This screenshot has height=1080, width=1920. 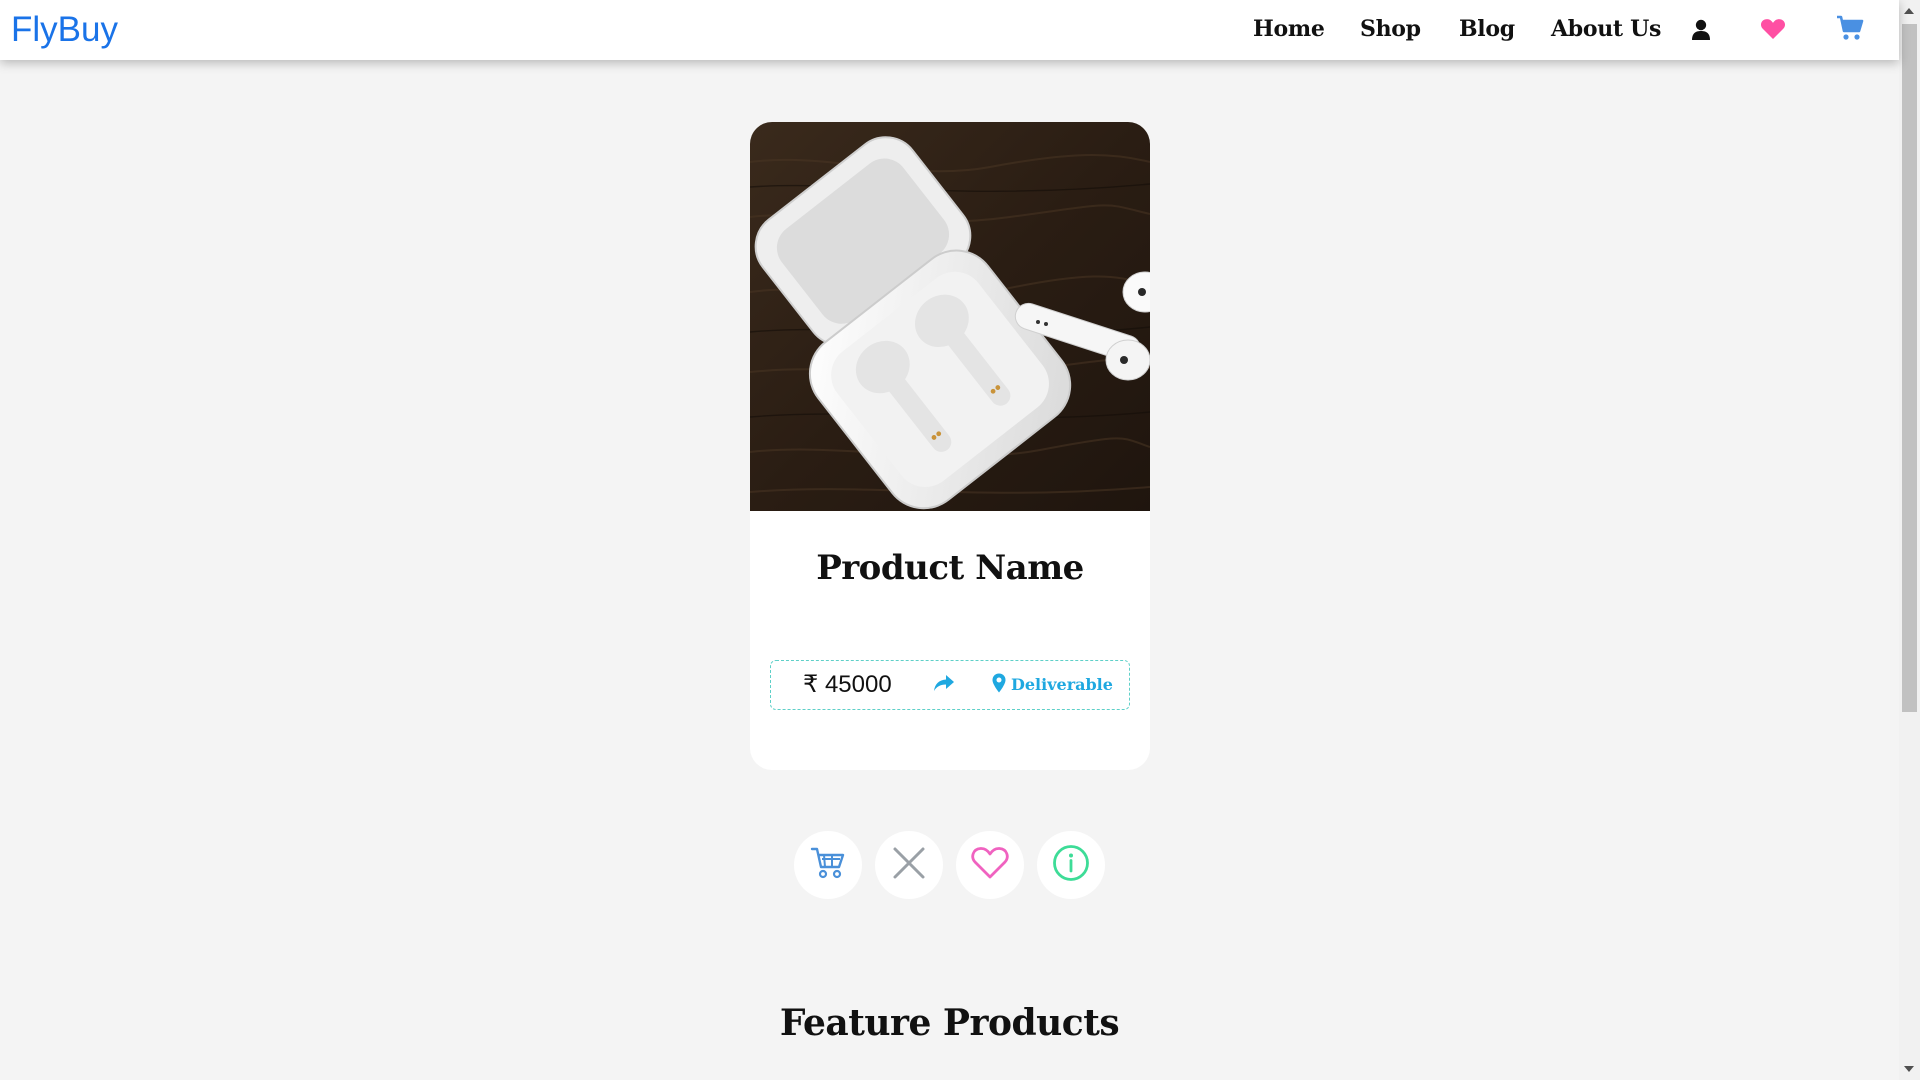 What do you see at coordinates (950, 568) in the screenshot?
I see `product-name: Product Name` at bounding box center [950, 568].